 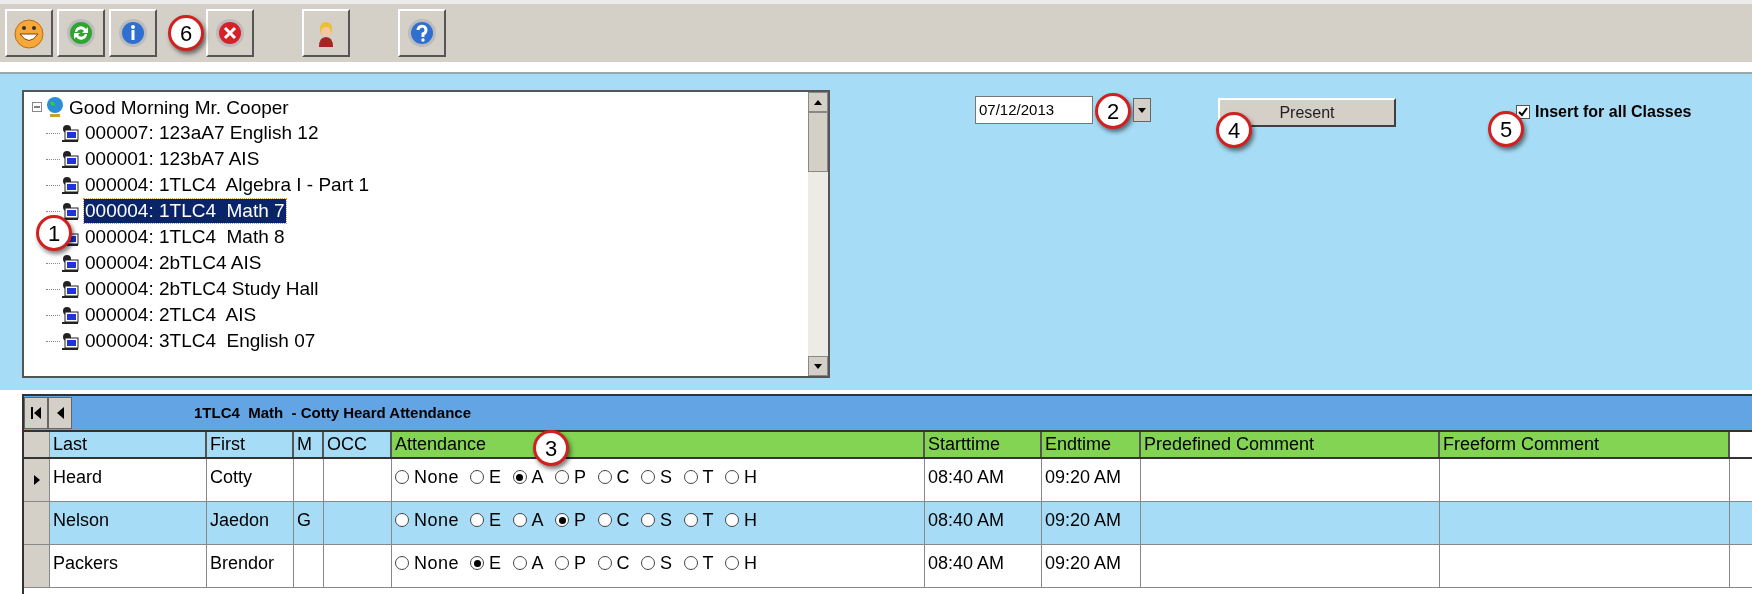 I want to click on tree-item: 000007: 123aA7 English 12, so click(x=202, y=133).